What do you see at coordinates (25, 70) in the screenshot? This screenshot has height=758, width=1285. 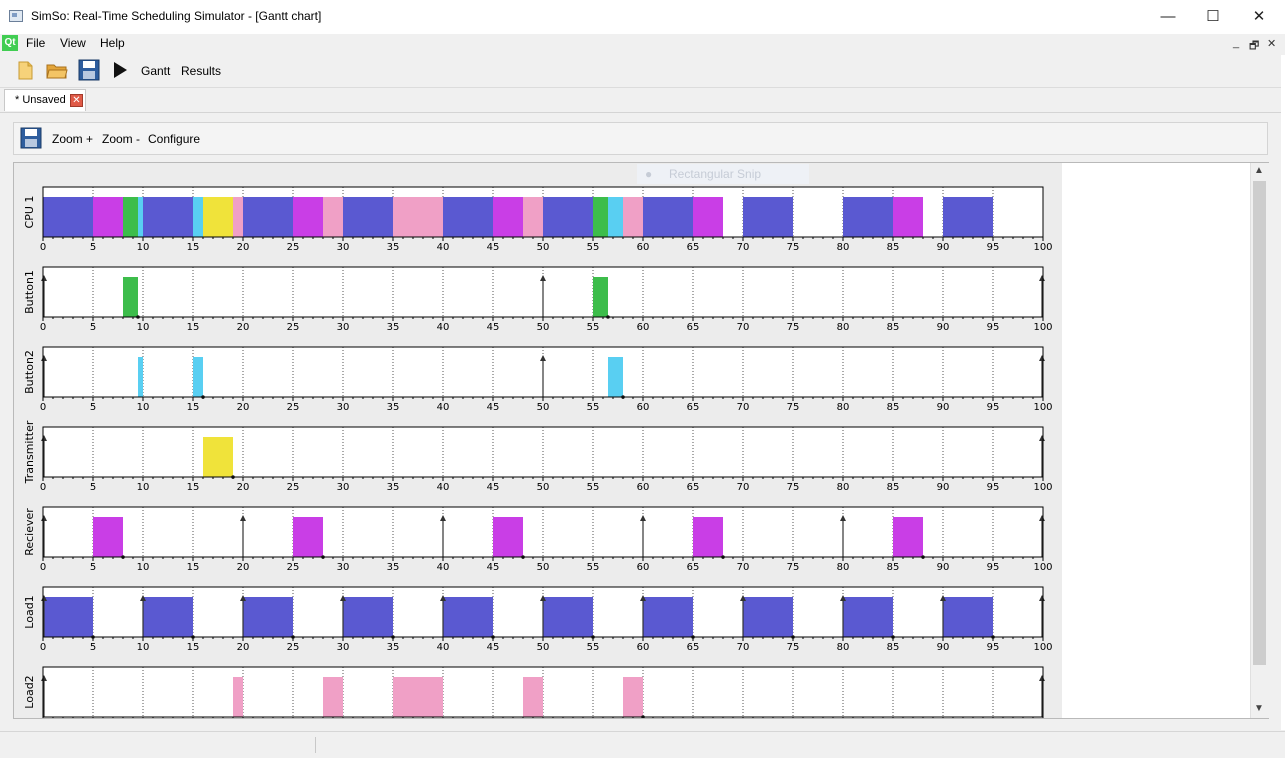 I see `new-file-icon` at bounding box center [25, 70].